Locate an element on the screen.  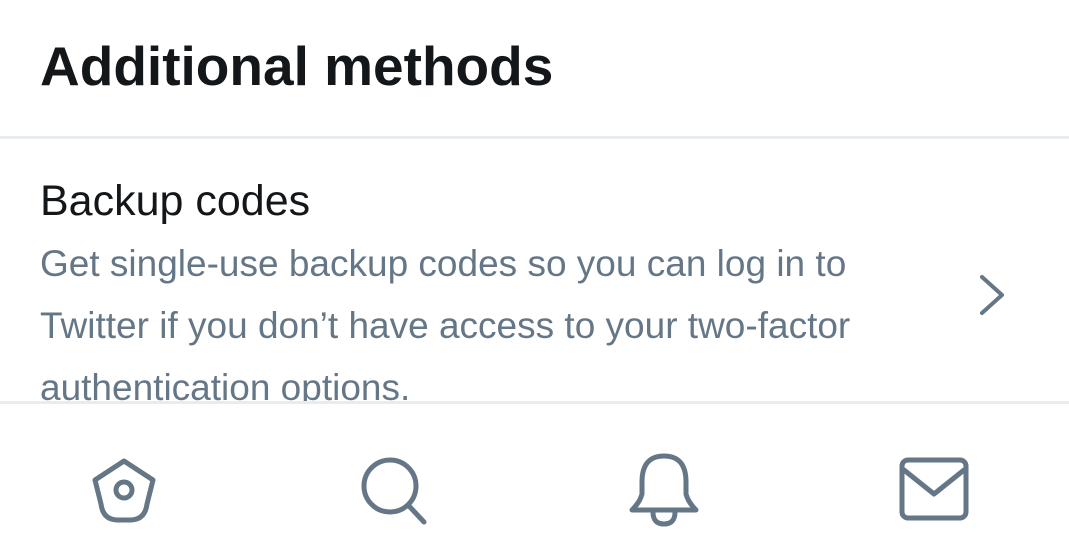
tab-search is located at coordinates (394, 492).